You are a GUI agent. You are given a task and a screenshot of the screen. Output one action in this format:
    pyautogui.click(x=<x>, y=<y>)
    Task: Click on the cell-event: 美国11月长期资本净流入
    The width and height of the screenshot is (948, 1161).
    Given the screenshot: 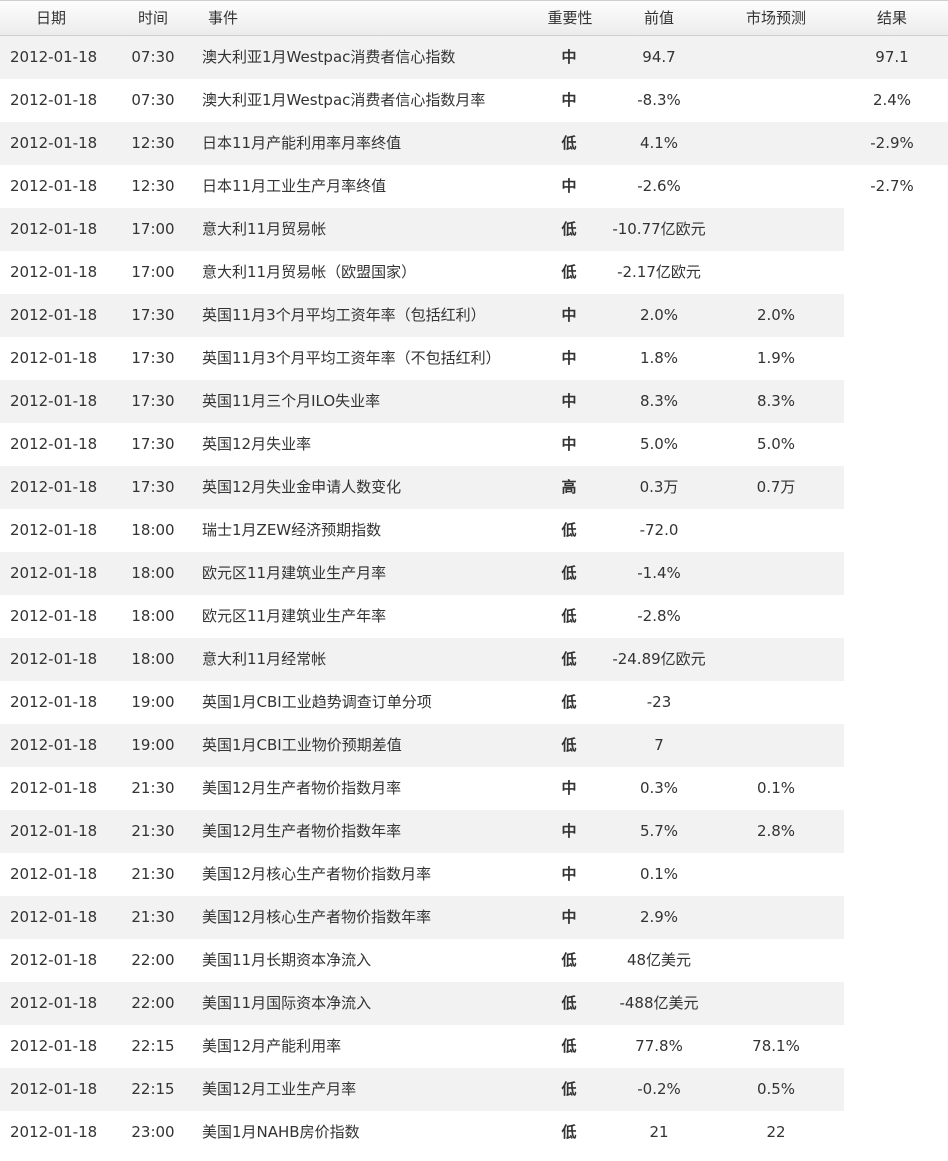 What is the action you would take?
    pyautogui.click(x=372, y=960)
    